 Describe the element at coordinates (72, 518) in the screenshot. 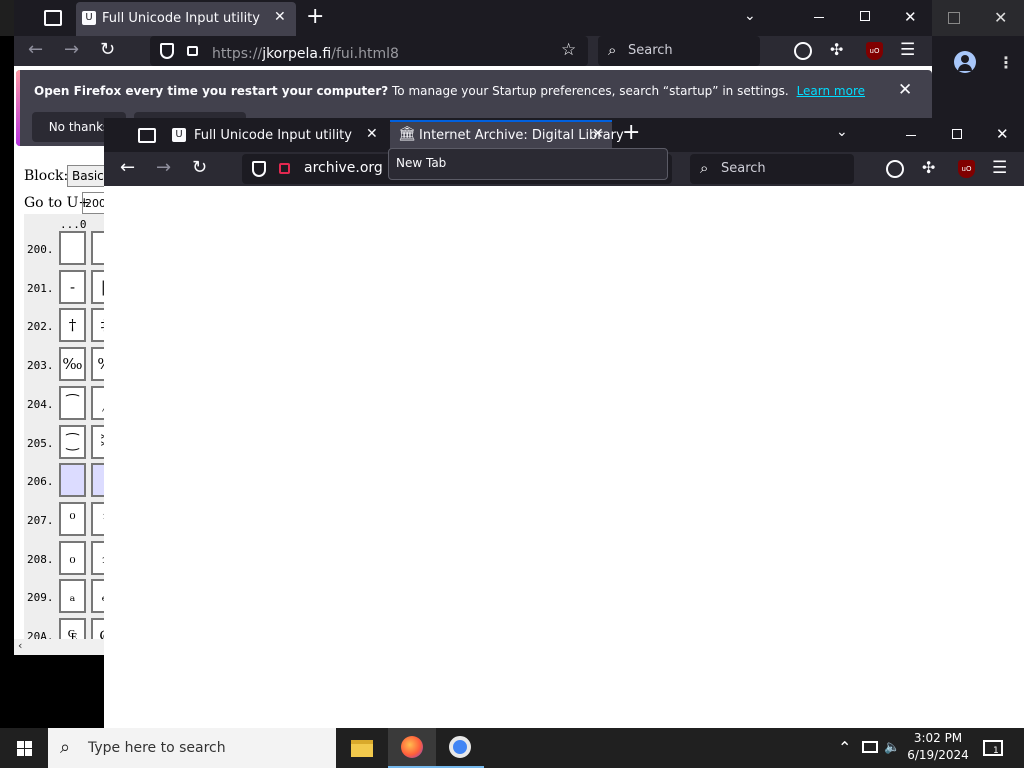

I see `char-cell: ⁰` at that location.